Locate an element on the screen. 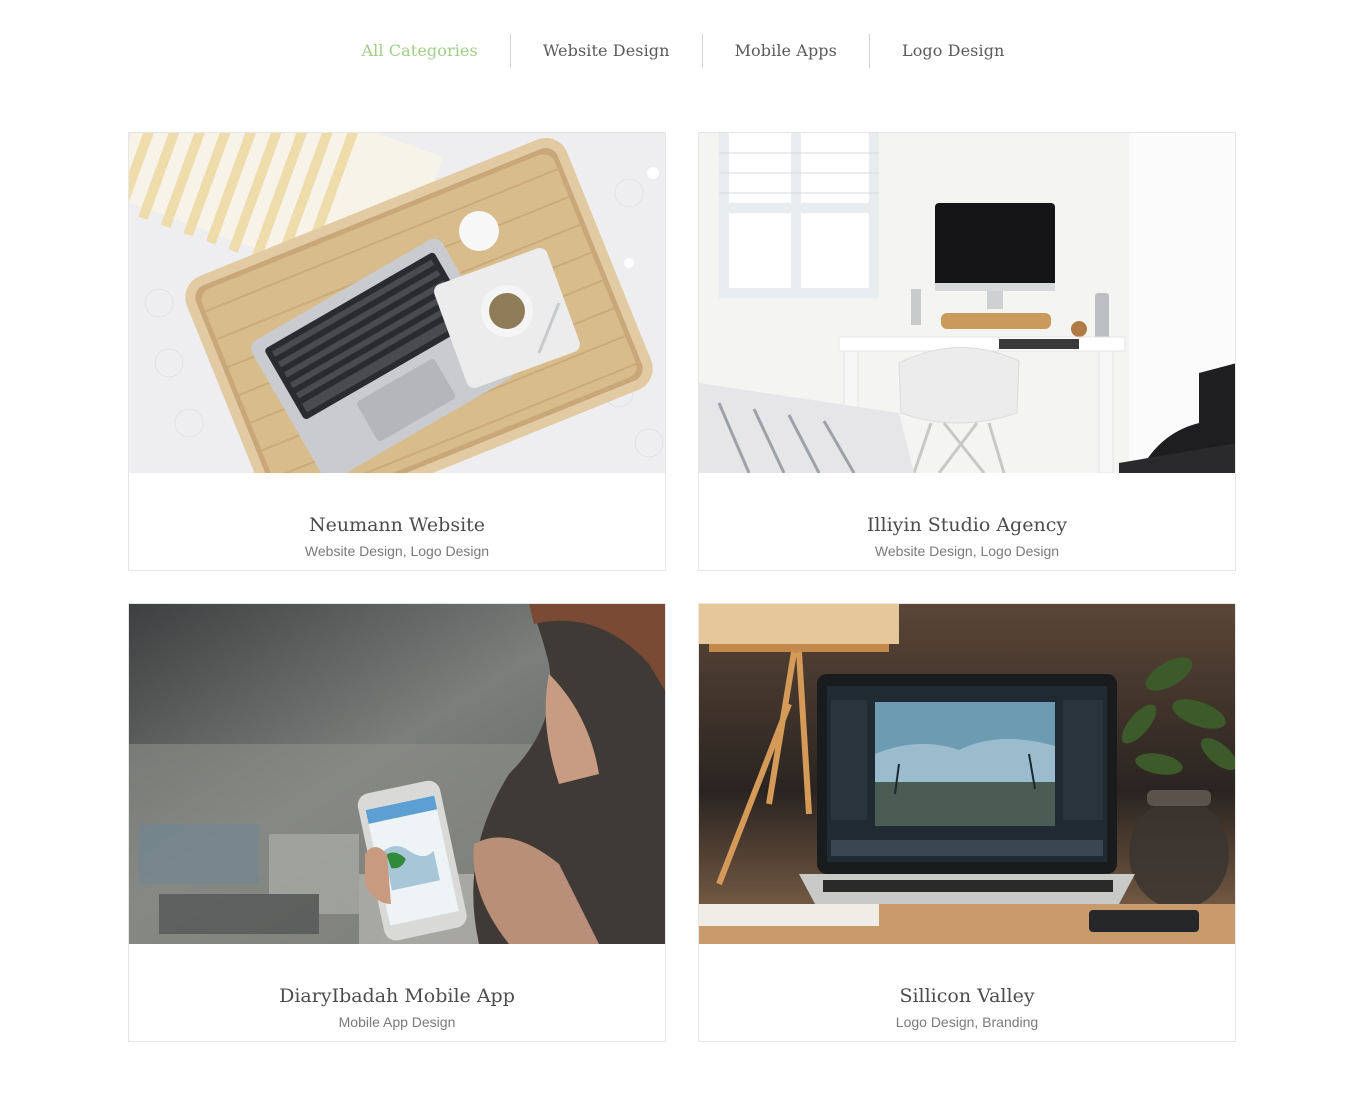 This screenshot has height=1115, width=1366. portfolio-thumbnail-laptop-tray is located at coordinates (397, 303).